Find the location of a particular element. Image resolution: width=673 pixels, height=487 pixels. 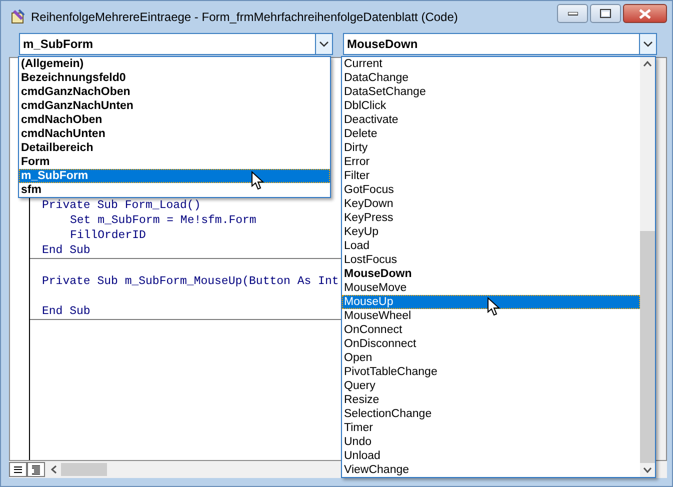

list-item: Load is located at coordinates (491, 246).